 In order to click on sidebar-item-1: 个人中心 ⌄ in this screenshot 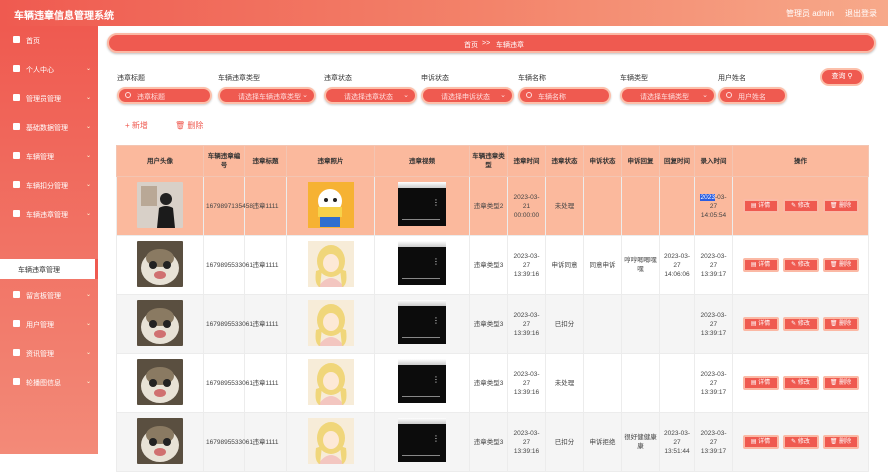, I will do `click(49, 69)`.